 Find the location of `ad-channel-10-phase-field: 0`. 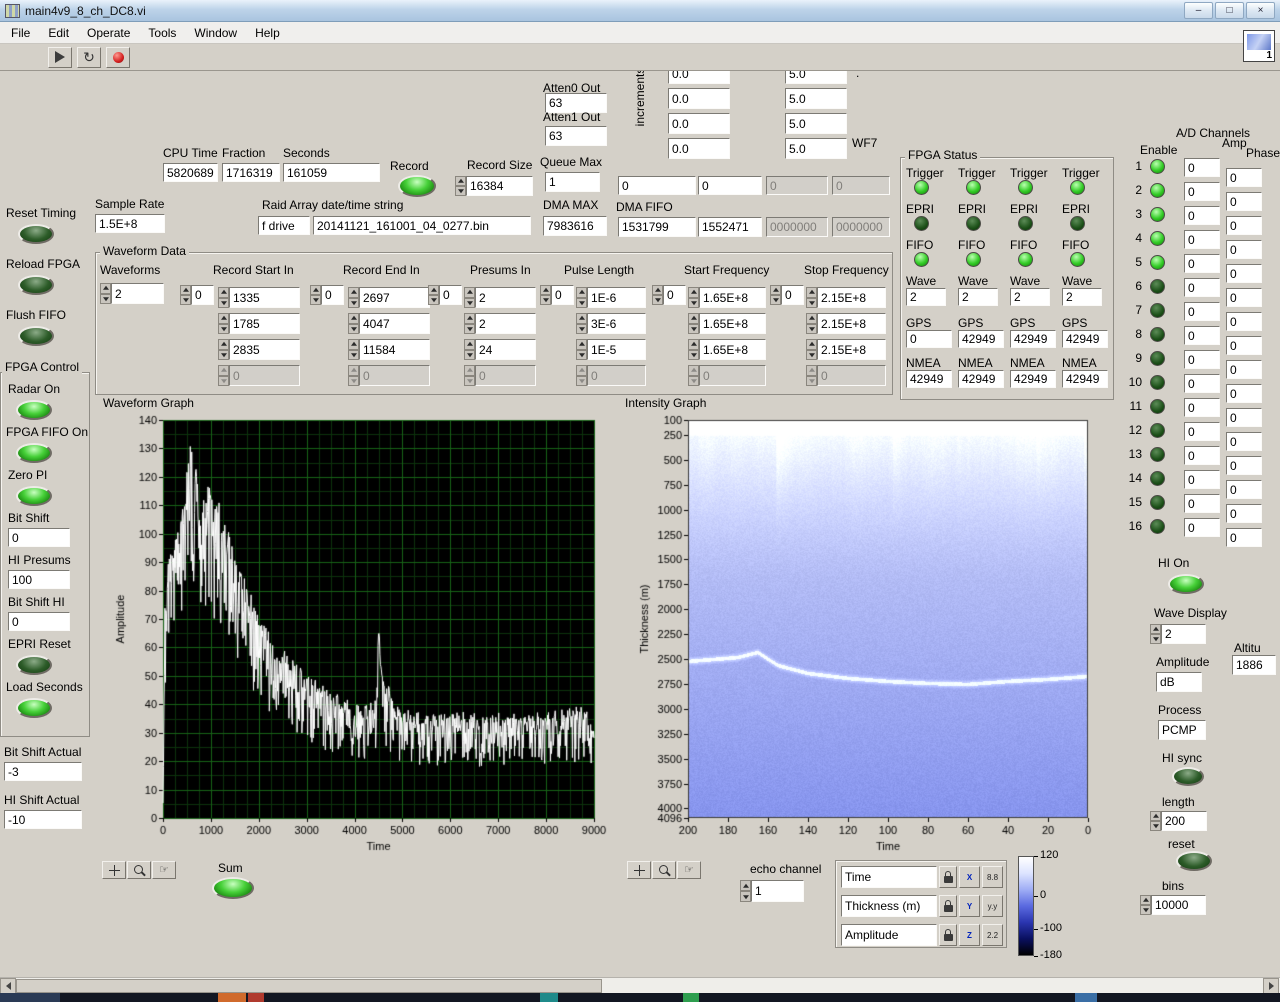

ad-channel-10-phase-field: 0 is located at coordinates (1244, 393).